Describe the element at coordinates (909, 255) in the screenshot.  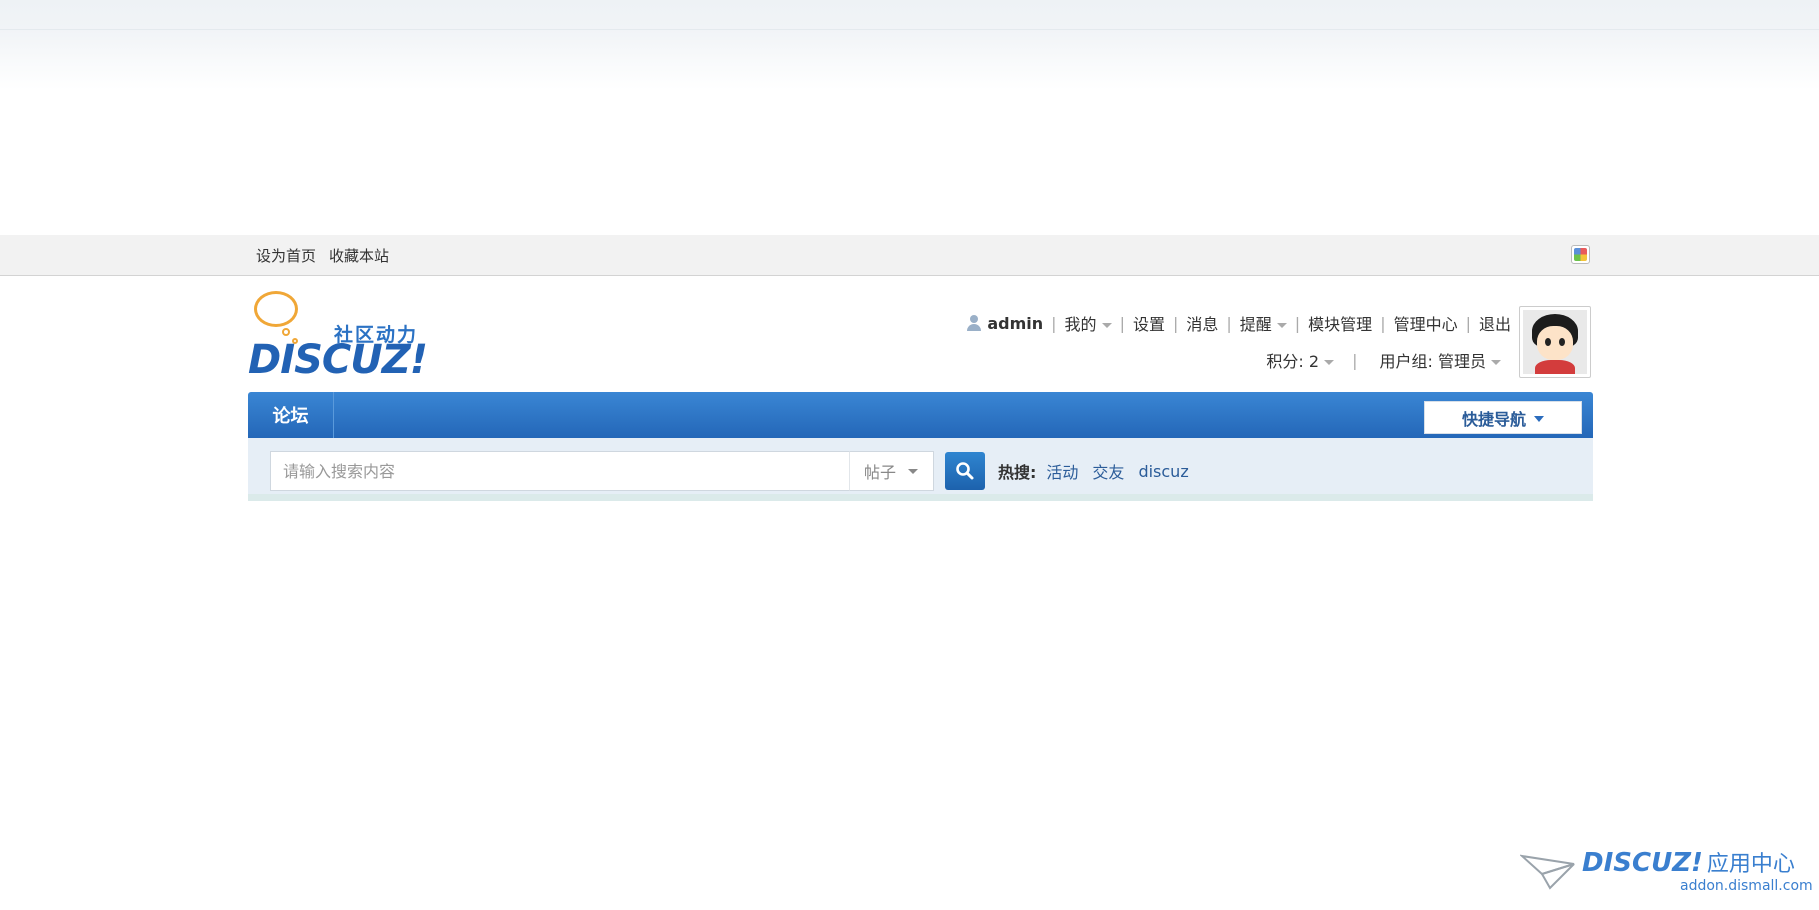
I see `site-toolbar: 设为首页 收藏本站` at that location.